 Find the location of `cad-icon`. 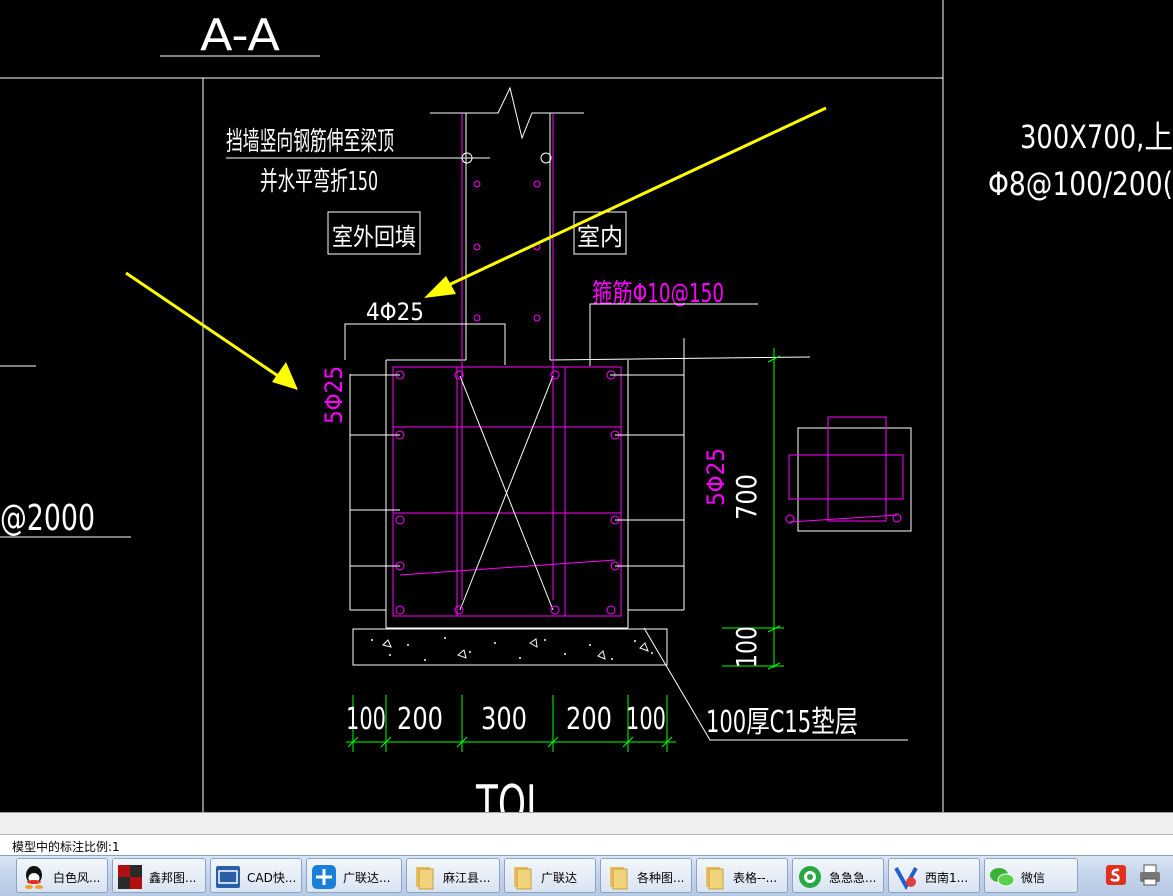

cad-icon is located at coordinates (228, 877).